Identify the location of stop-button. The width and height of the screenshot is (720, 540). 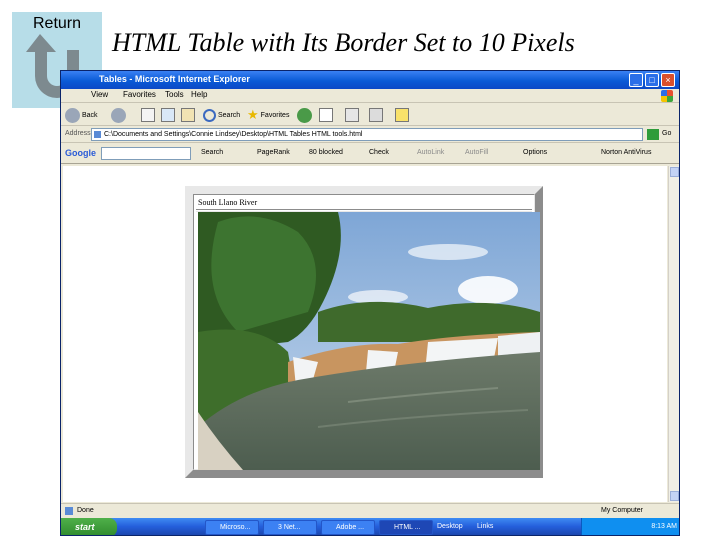
(148, 115).